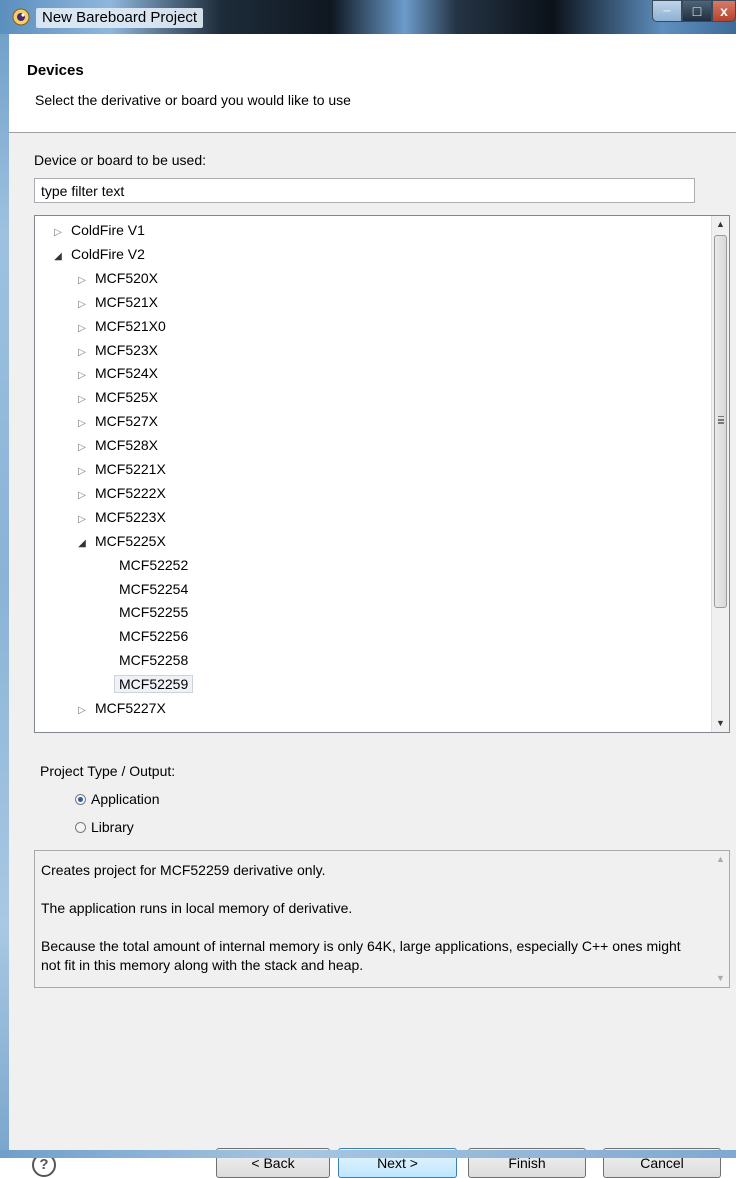 This screenshot has width=736, height=1178. I want to click on minimize-icon: ─, so click(667, 11).